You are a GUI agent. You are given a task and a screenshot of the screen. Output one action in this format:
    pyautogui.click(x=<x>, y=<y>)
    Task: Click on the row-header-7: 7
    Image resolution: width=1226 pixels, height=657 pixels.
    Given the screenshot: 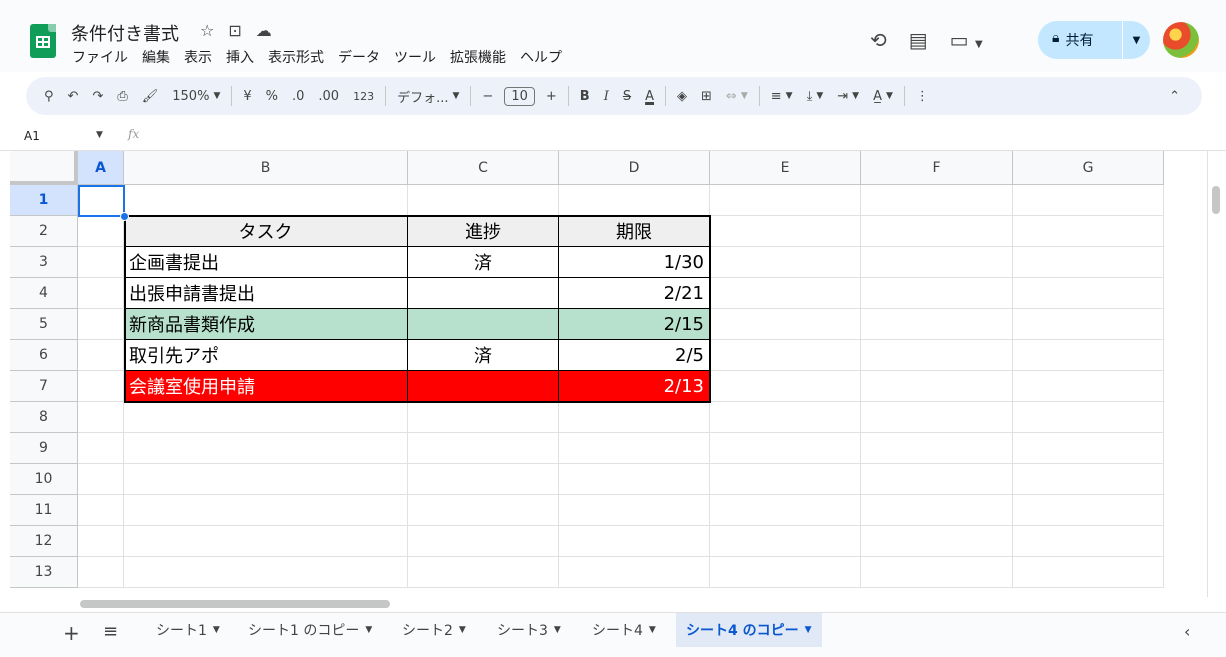 What is the action you would take?
    pyautogui.click(x=44, y=386)
    